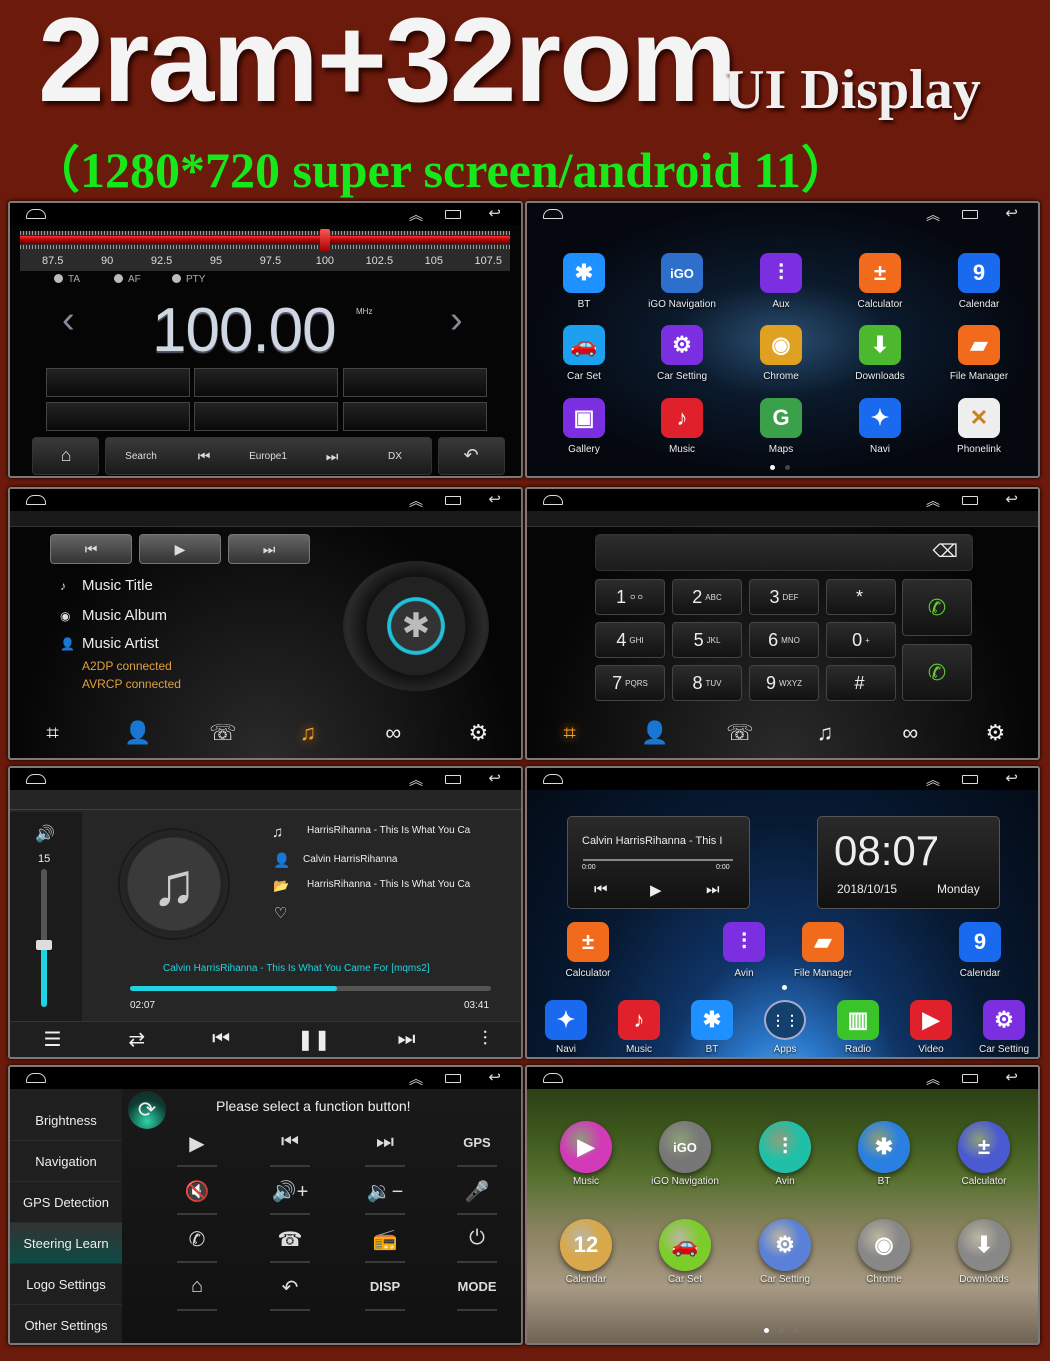 The height and width of the screenshot is (1361, 1050). I want to click on app-igo-navigation: iGO iGO Navigation, so click(682, 281).